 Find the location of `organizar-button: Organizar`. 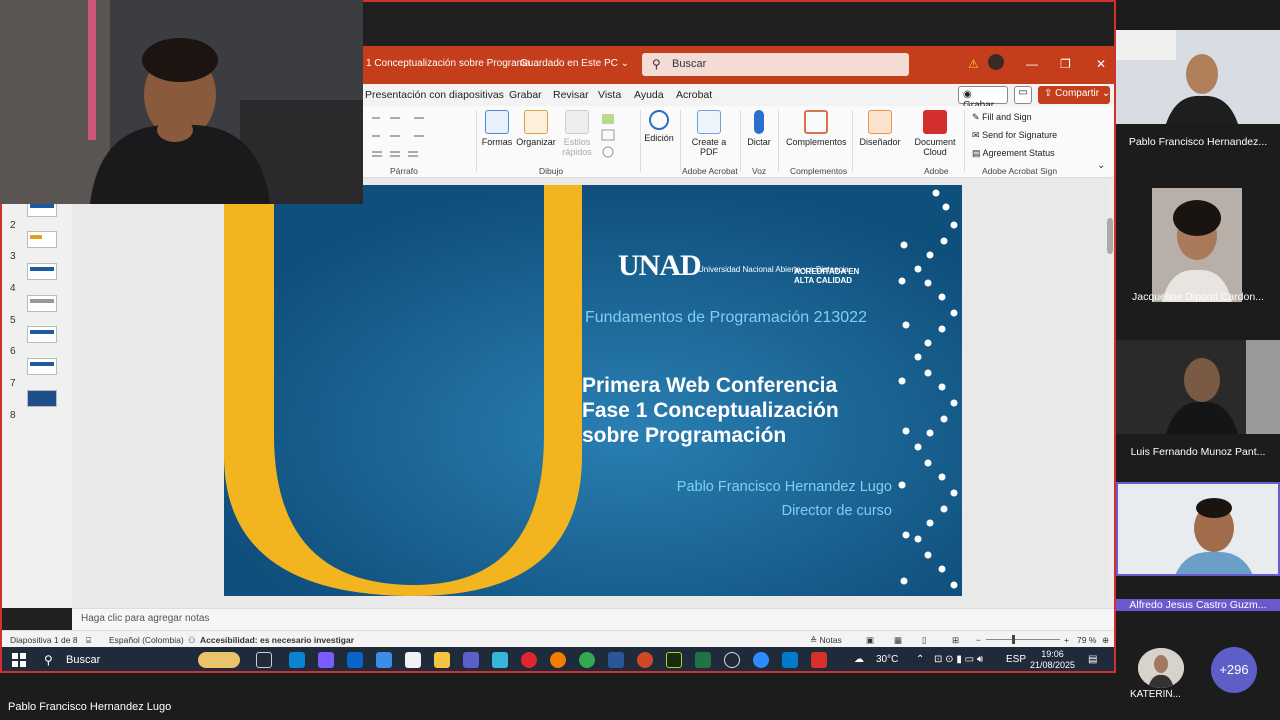

organizar-button: Organizar is located at coordinates (536, 128).